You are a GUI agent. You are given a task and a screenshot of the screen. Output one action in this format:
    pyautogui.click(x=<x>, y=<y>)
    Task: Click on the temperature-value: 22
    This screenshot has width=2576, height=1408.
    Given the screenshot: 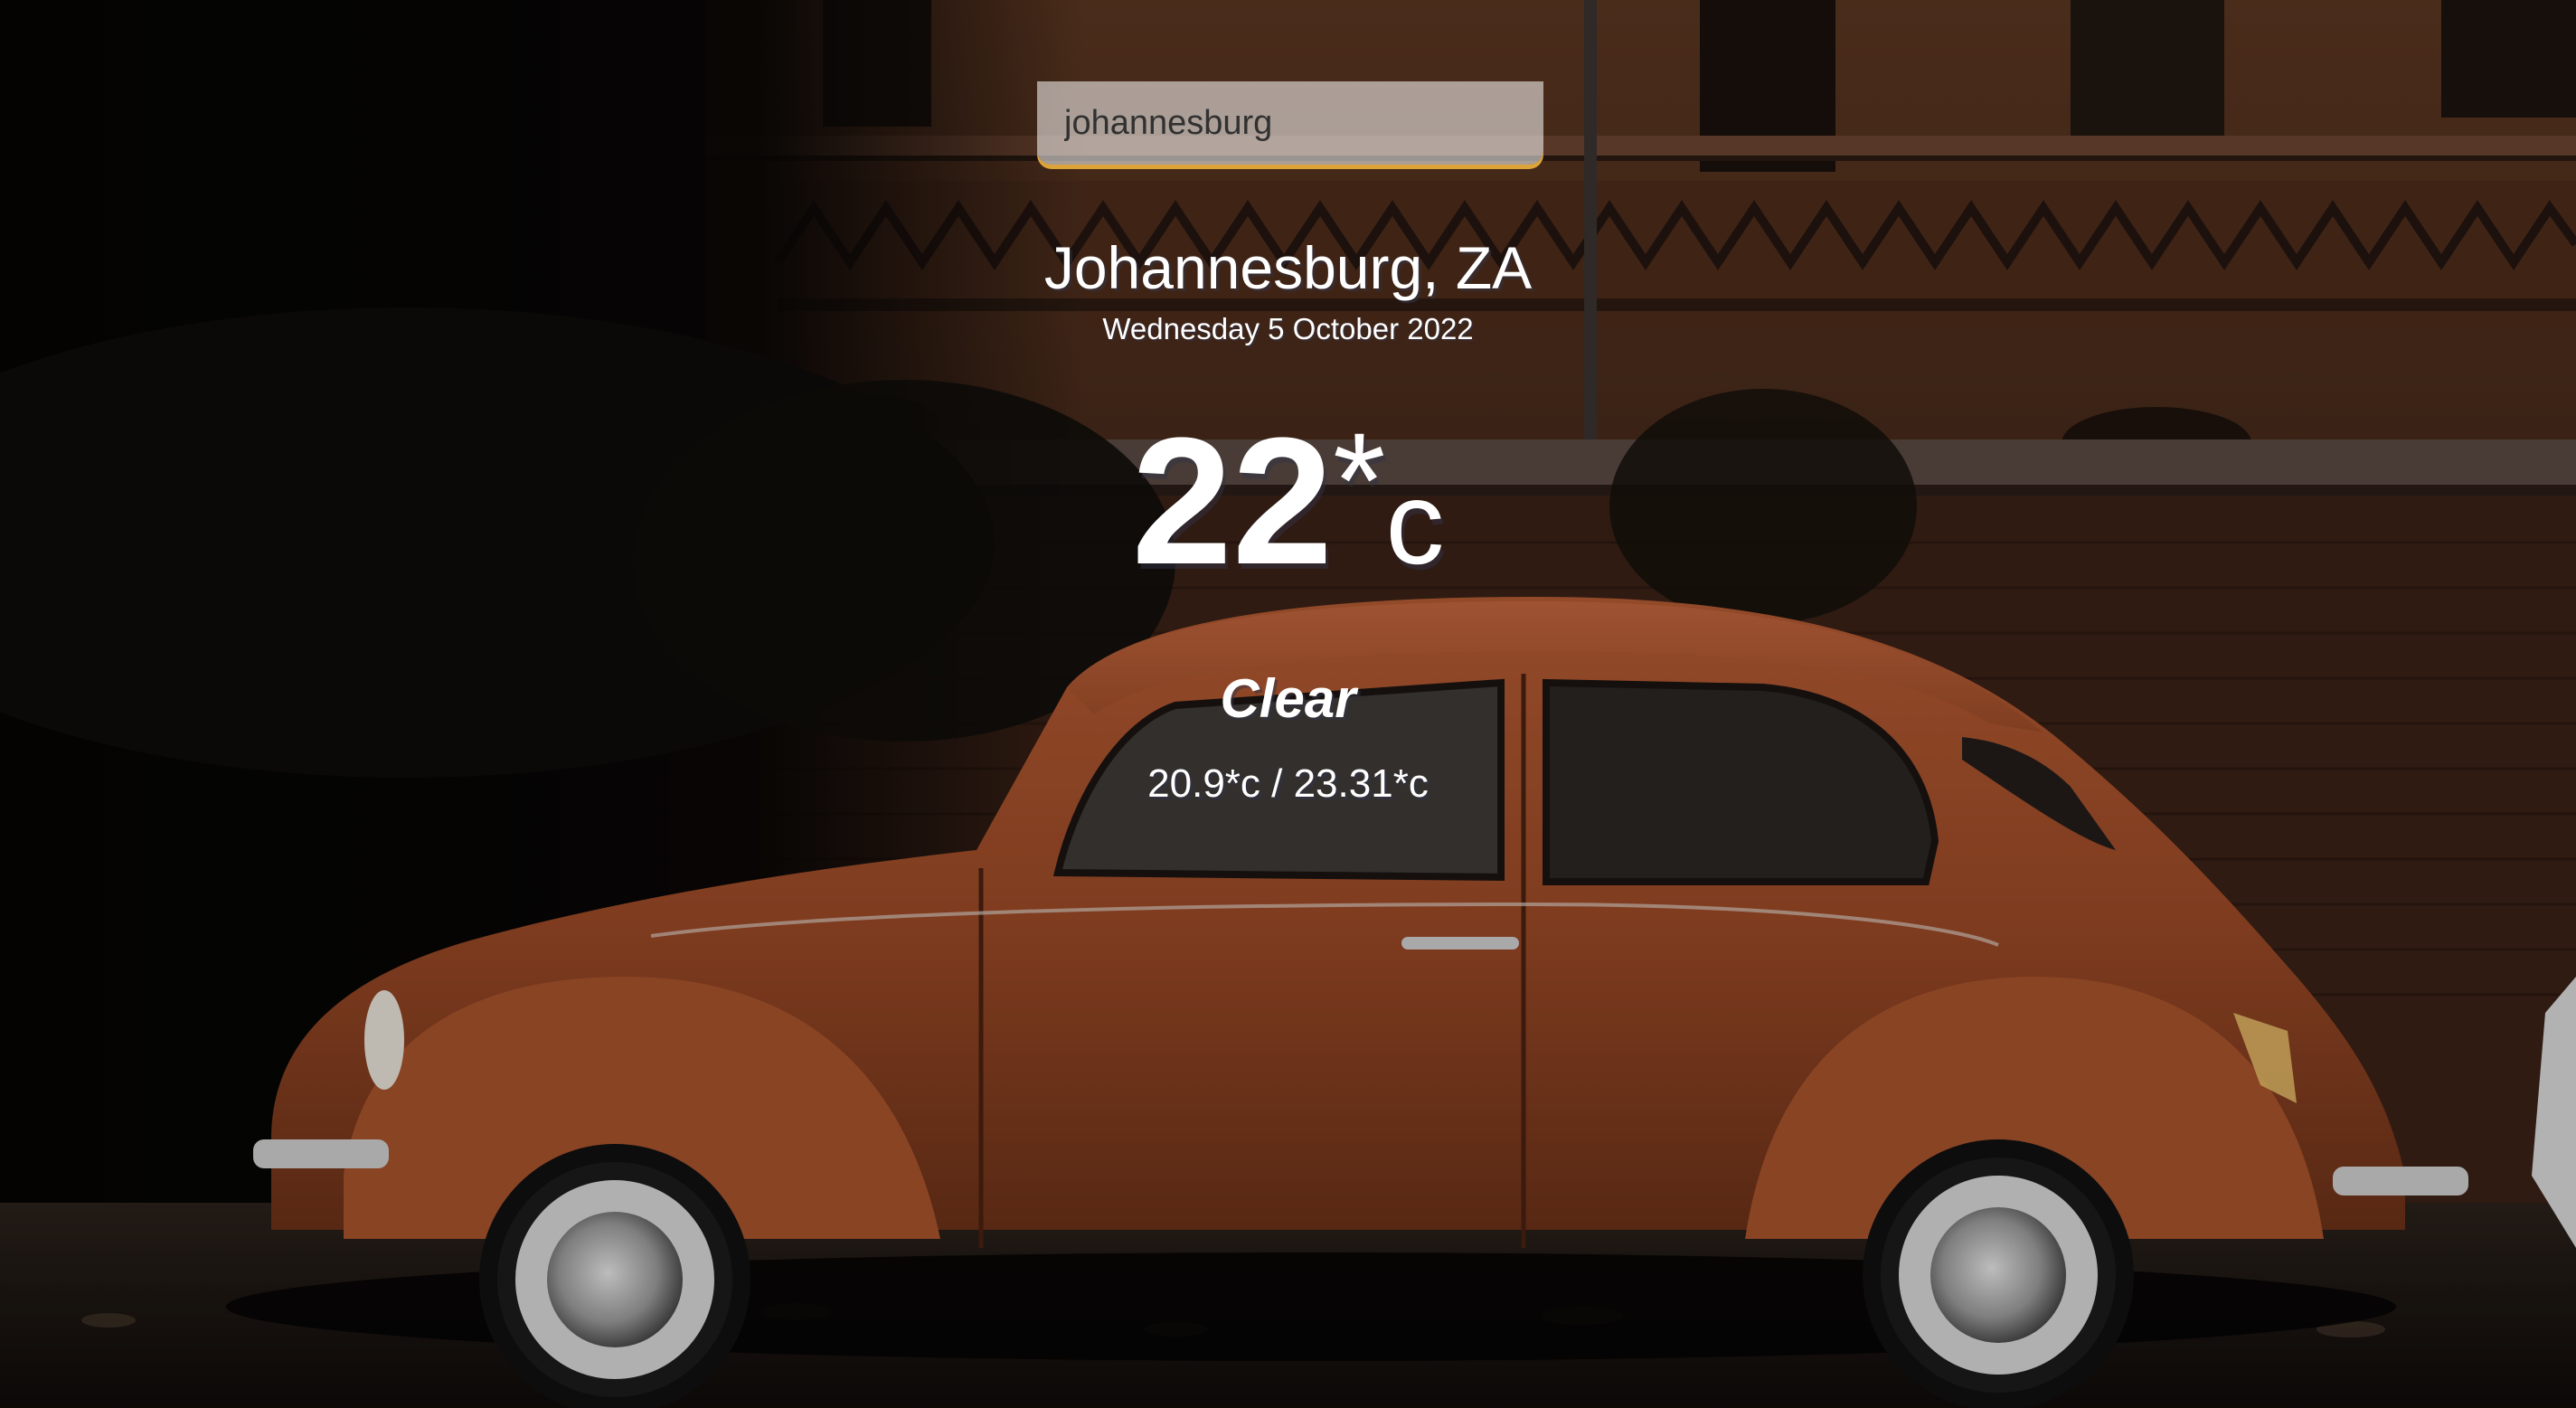 What is the action you would take?
    pyautogui.click(x=1232, y=501)
    